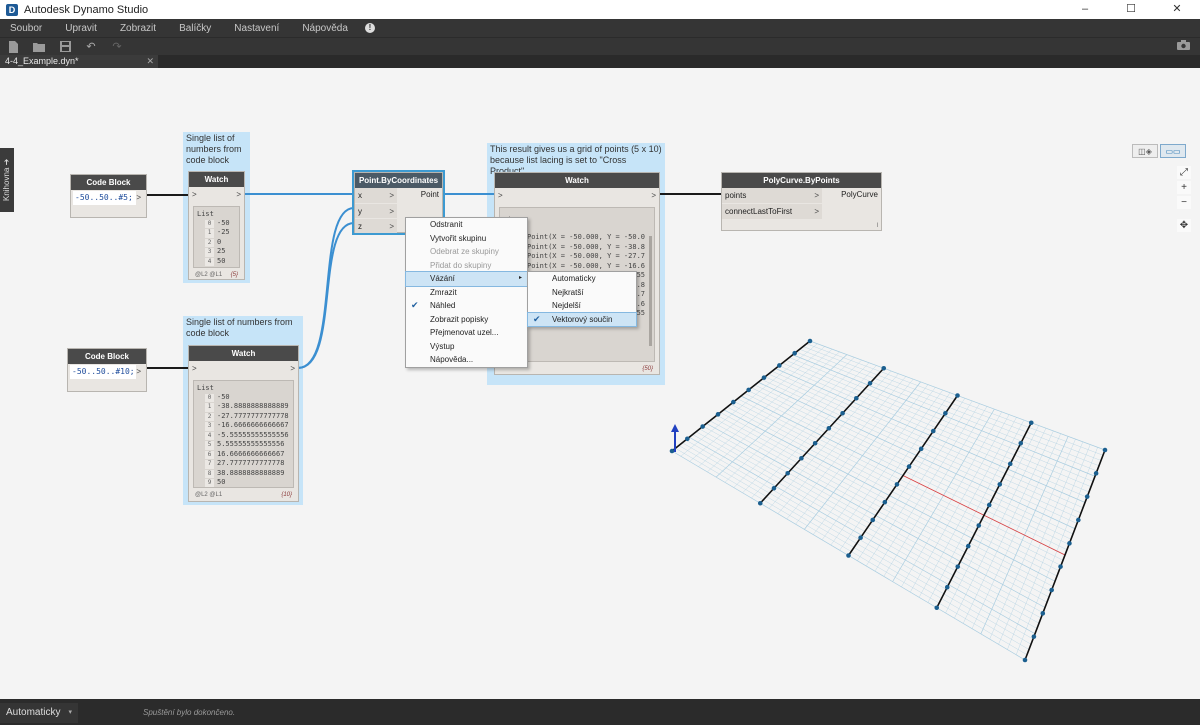  What do you see at coordinates (209, 435) in the screenshot?
I see `list-index: 4` at bounding box center [209, 435].